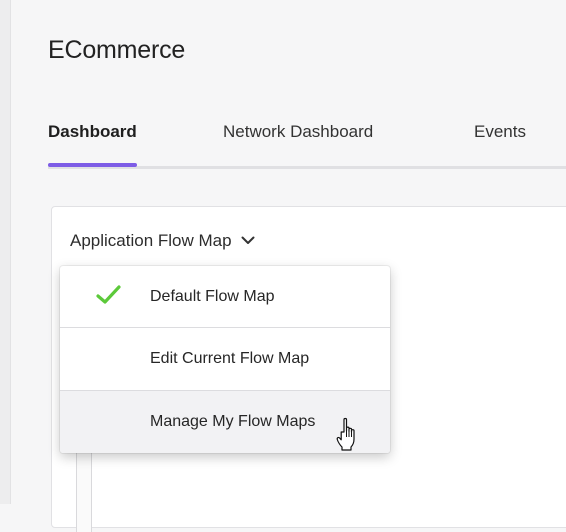  I want to click on panel-content-edge, so click(84, 492).